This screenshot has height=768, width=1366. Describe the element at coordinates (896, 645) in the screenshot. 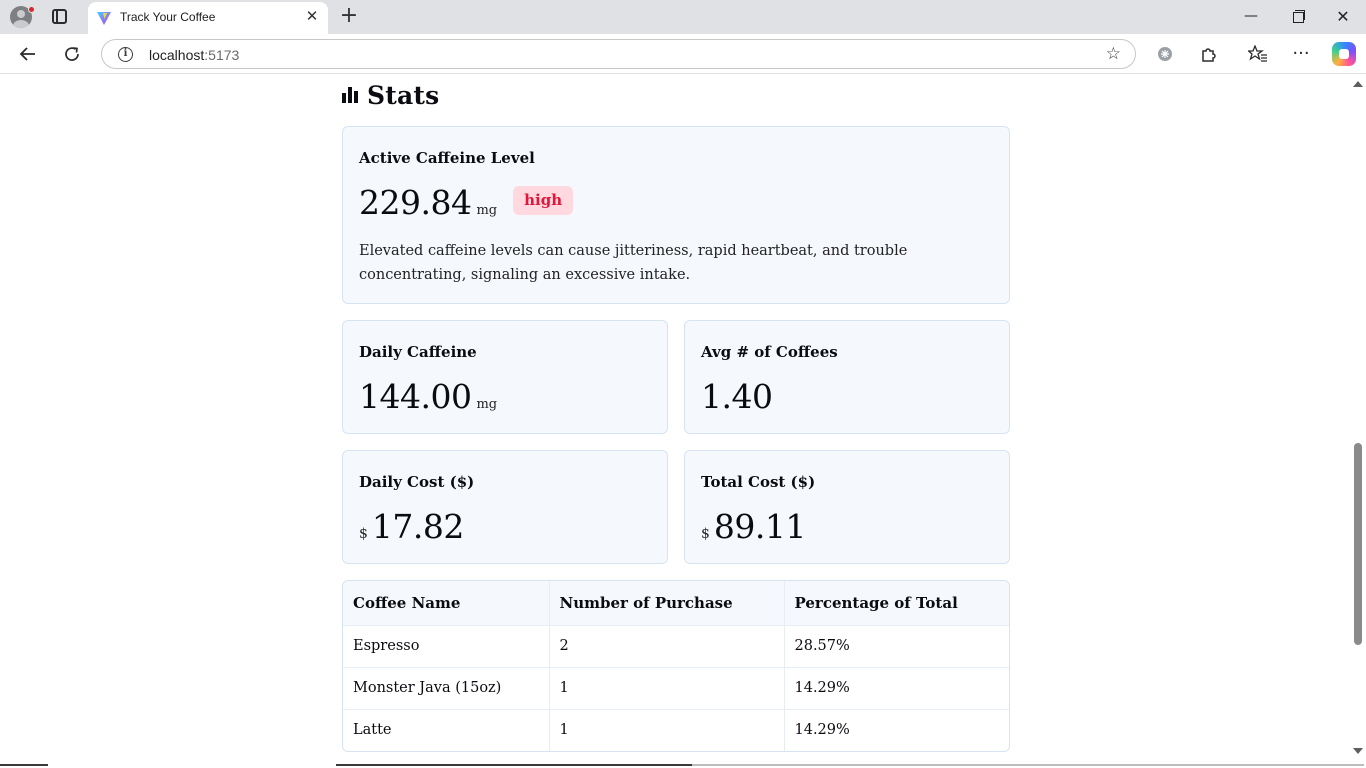

I see `table-cell: 28.57%` at that location.